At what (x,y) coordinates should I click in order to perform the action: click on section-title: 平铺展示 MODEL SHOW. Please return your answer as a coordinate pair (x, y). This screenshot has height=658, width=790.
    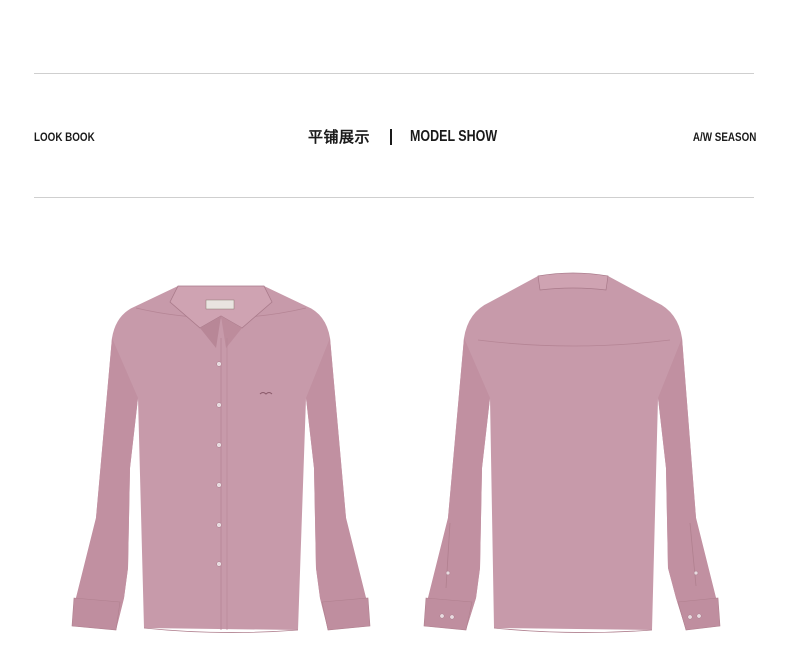
    Looking at the image, I should click on (403, 137).